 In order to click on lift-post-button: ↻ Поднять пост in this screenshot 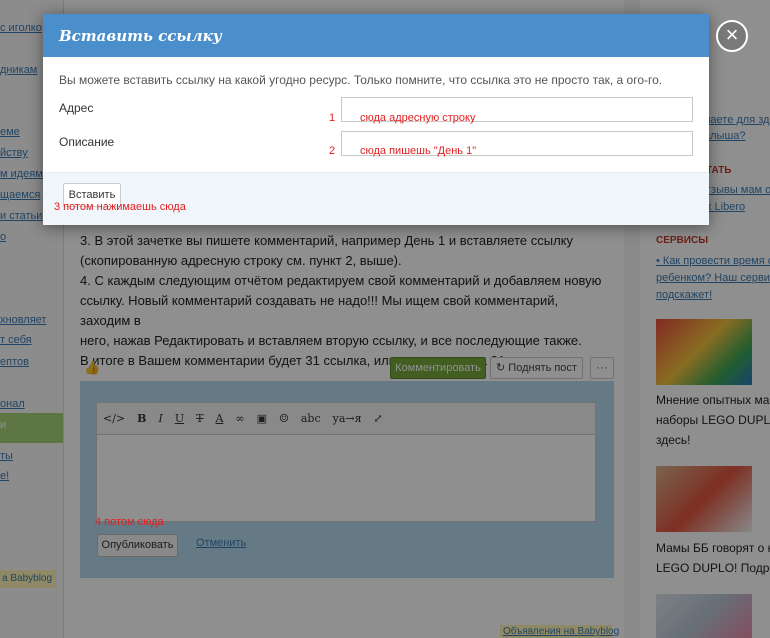, I will do `click(536, 368)`.